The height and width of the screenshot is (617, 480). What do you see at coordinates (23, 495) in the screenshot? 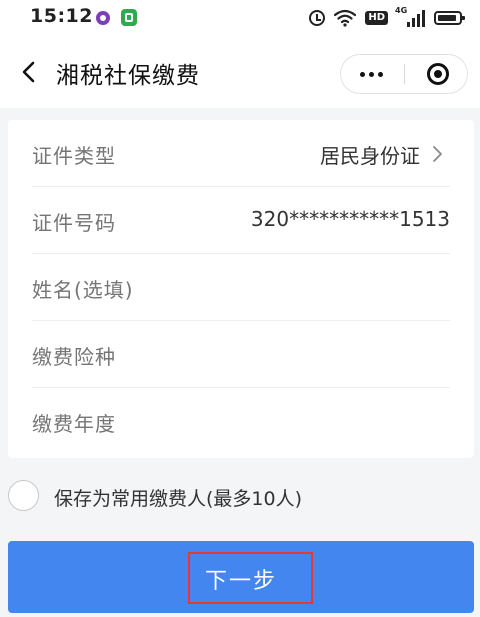
I see `save-payer-radio` at bounding box center [23, 495].